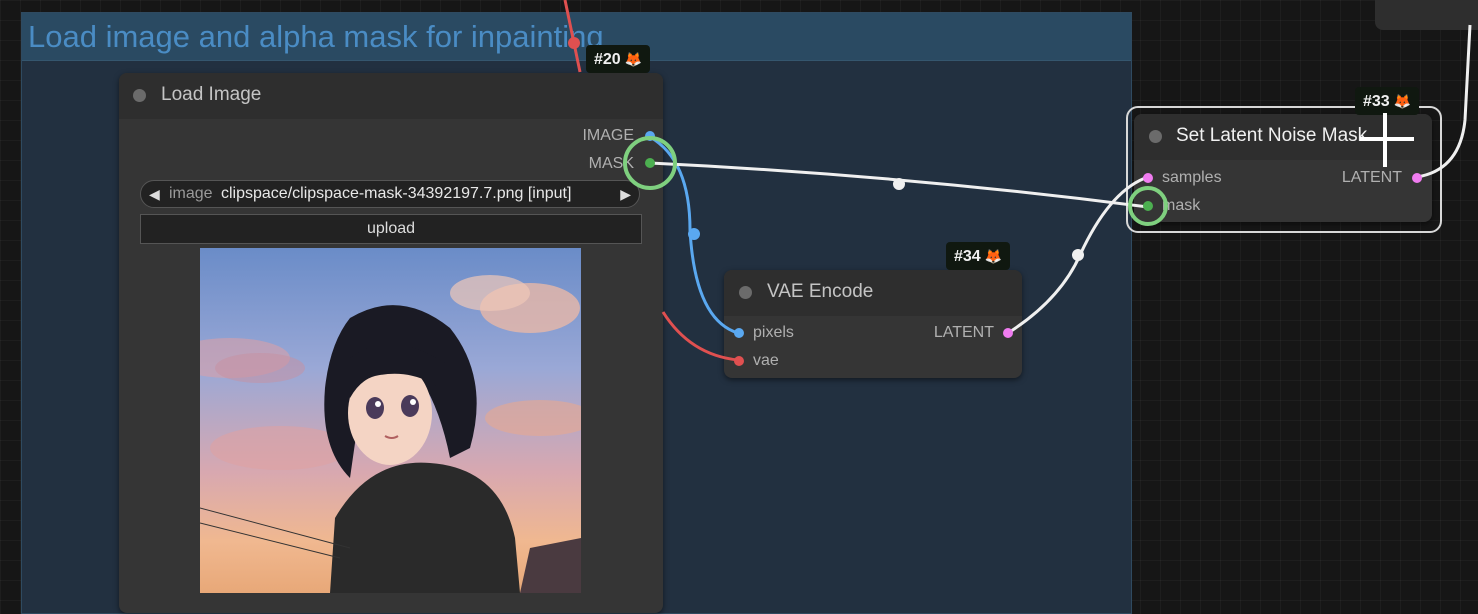 The height and width of the screenshot is (614, 1478). Describe the element at coordinates (694, 234) in the screenshot. I see `link-midpoint-blue` at that location.